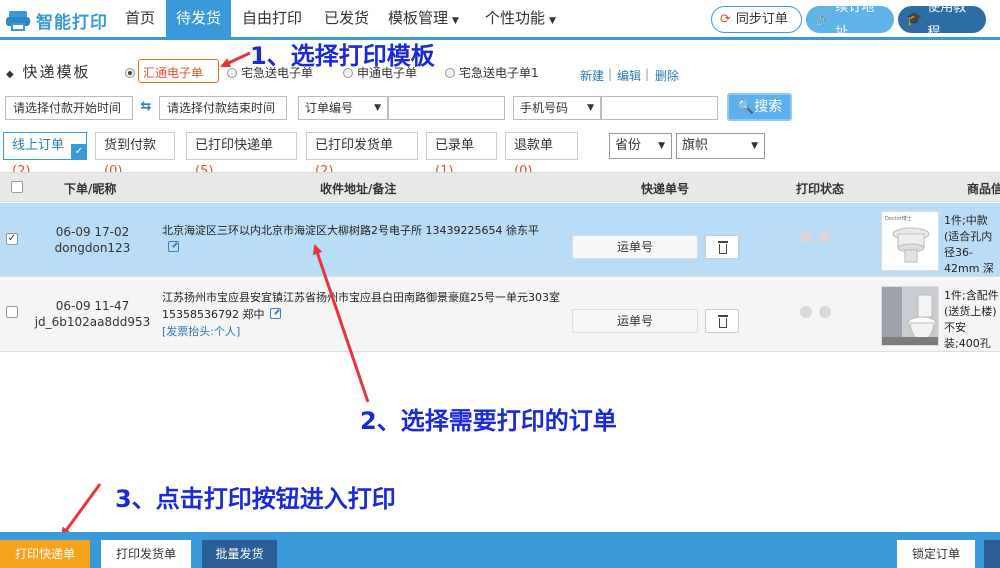 This screenshot has height=568, width=1000. I want to click on lock-order-button: 锁定订单, so click(936, 554).